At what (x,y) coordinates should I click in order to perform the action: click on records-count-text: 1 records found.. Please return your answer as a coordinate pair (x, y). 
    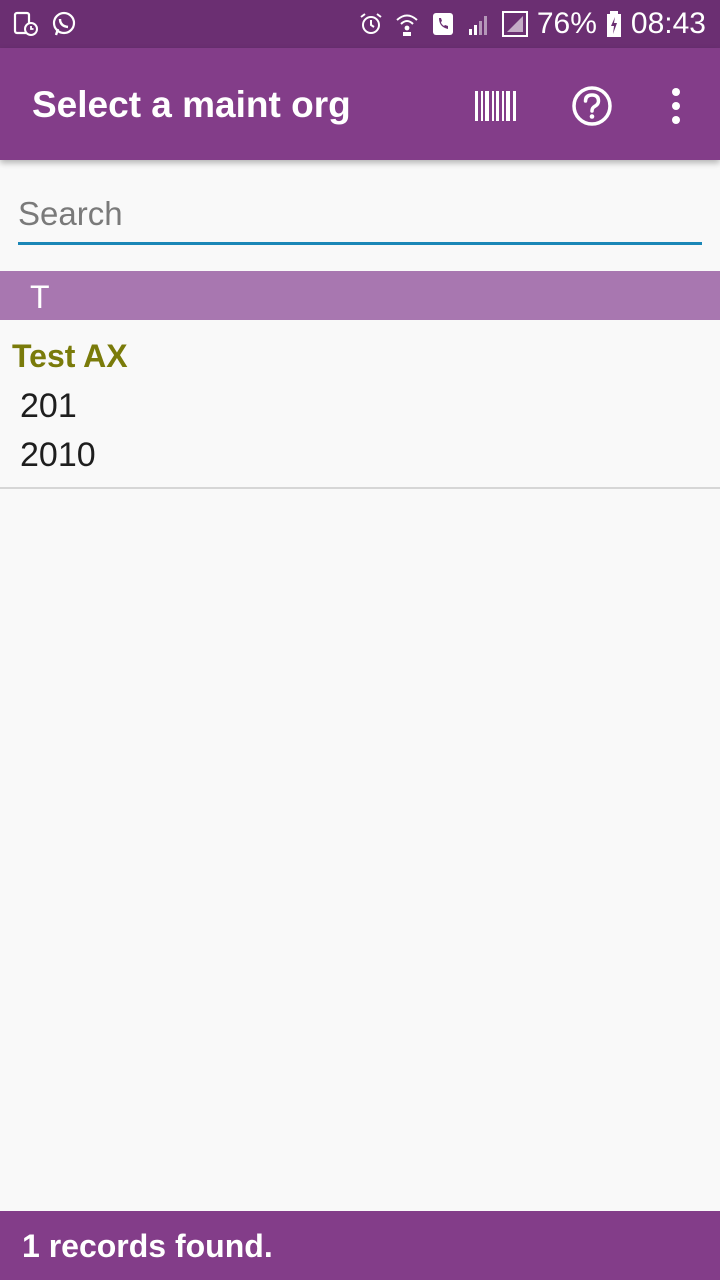
    Looking at the image, I should click on (147, 1246).